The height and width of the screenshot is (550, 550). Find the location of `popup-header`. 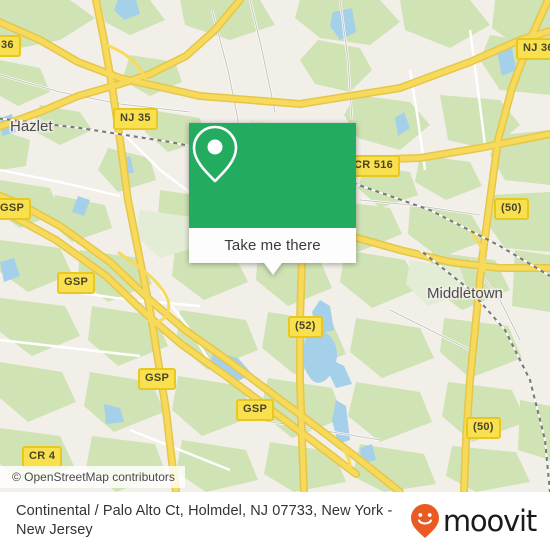

popup-header is located at coordinates (272, 175).